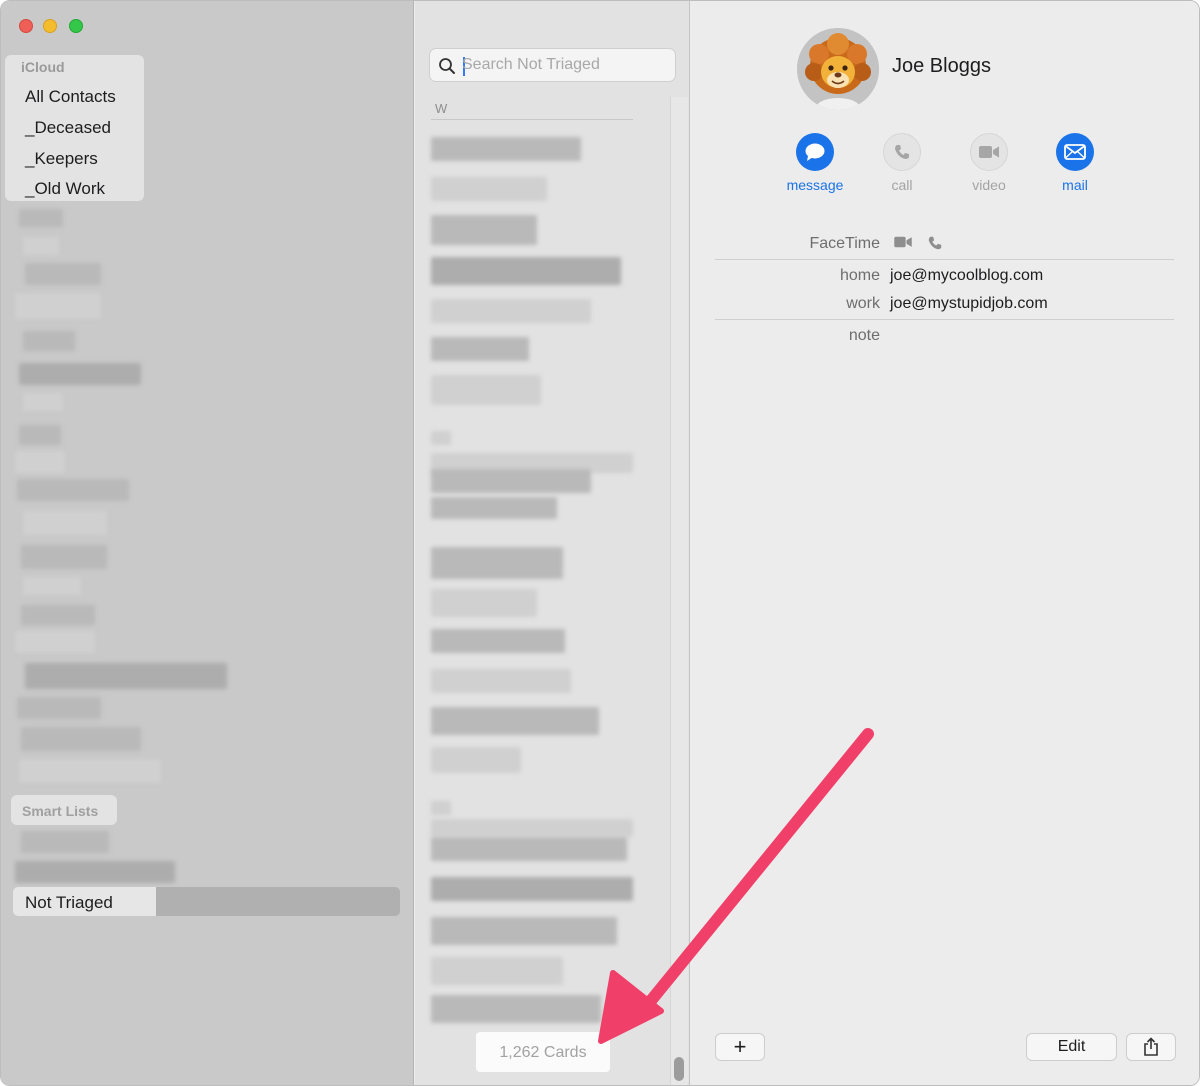 The image size is (1200, 1086). I want to click on section-header-letter: W, so click(441, 108).